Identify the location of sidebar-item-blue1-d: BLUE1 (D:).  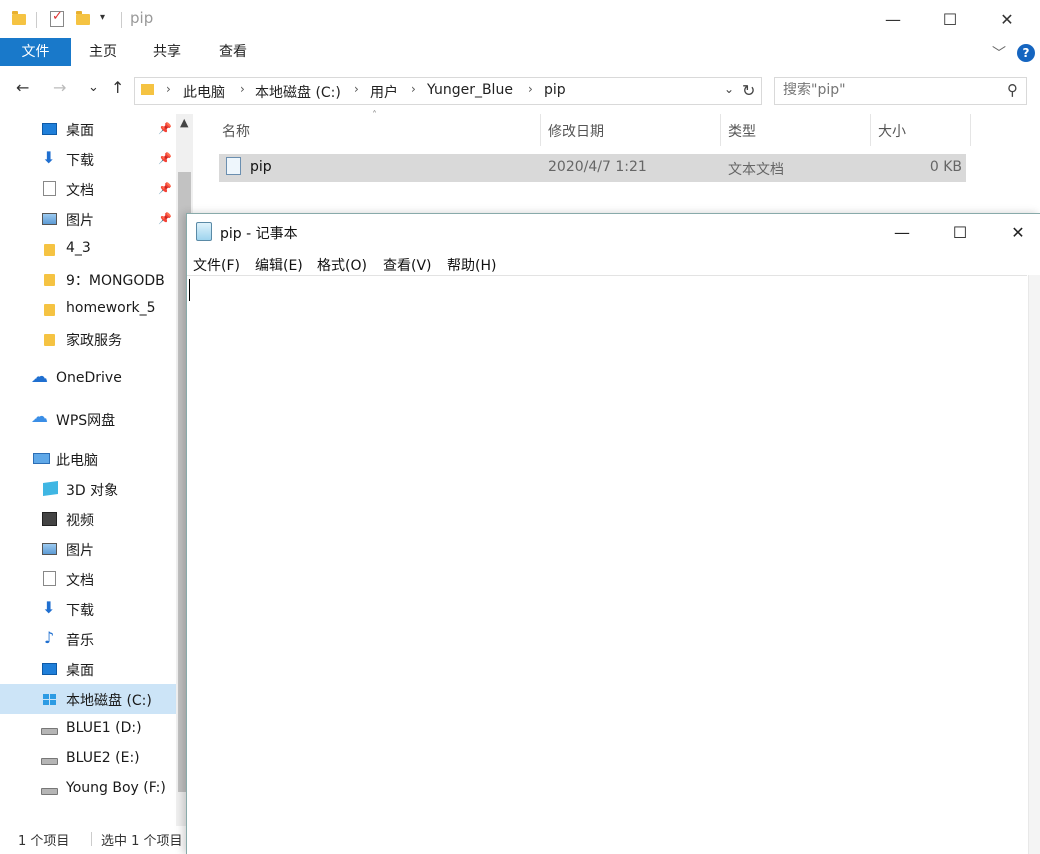
(88, 729).